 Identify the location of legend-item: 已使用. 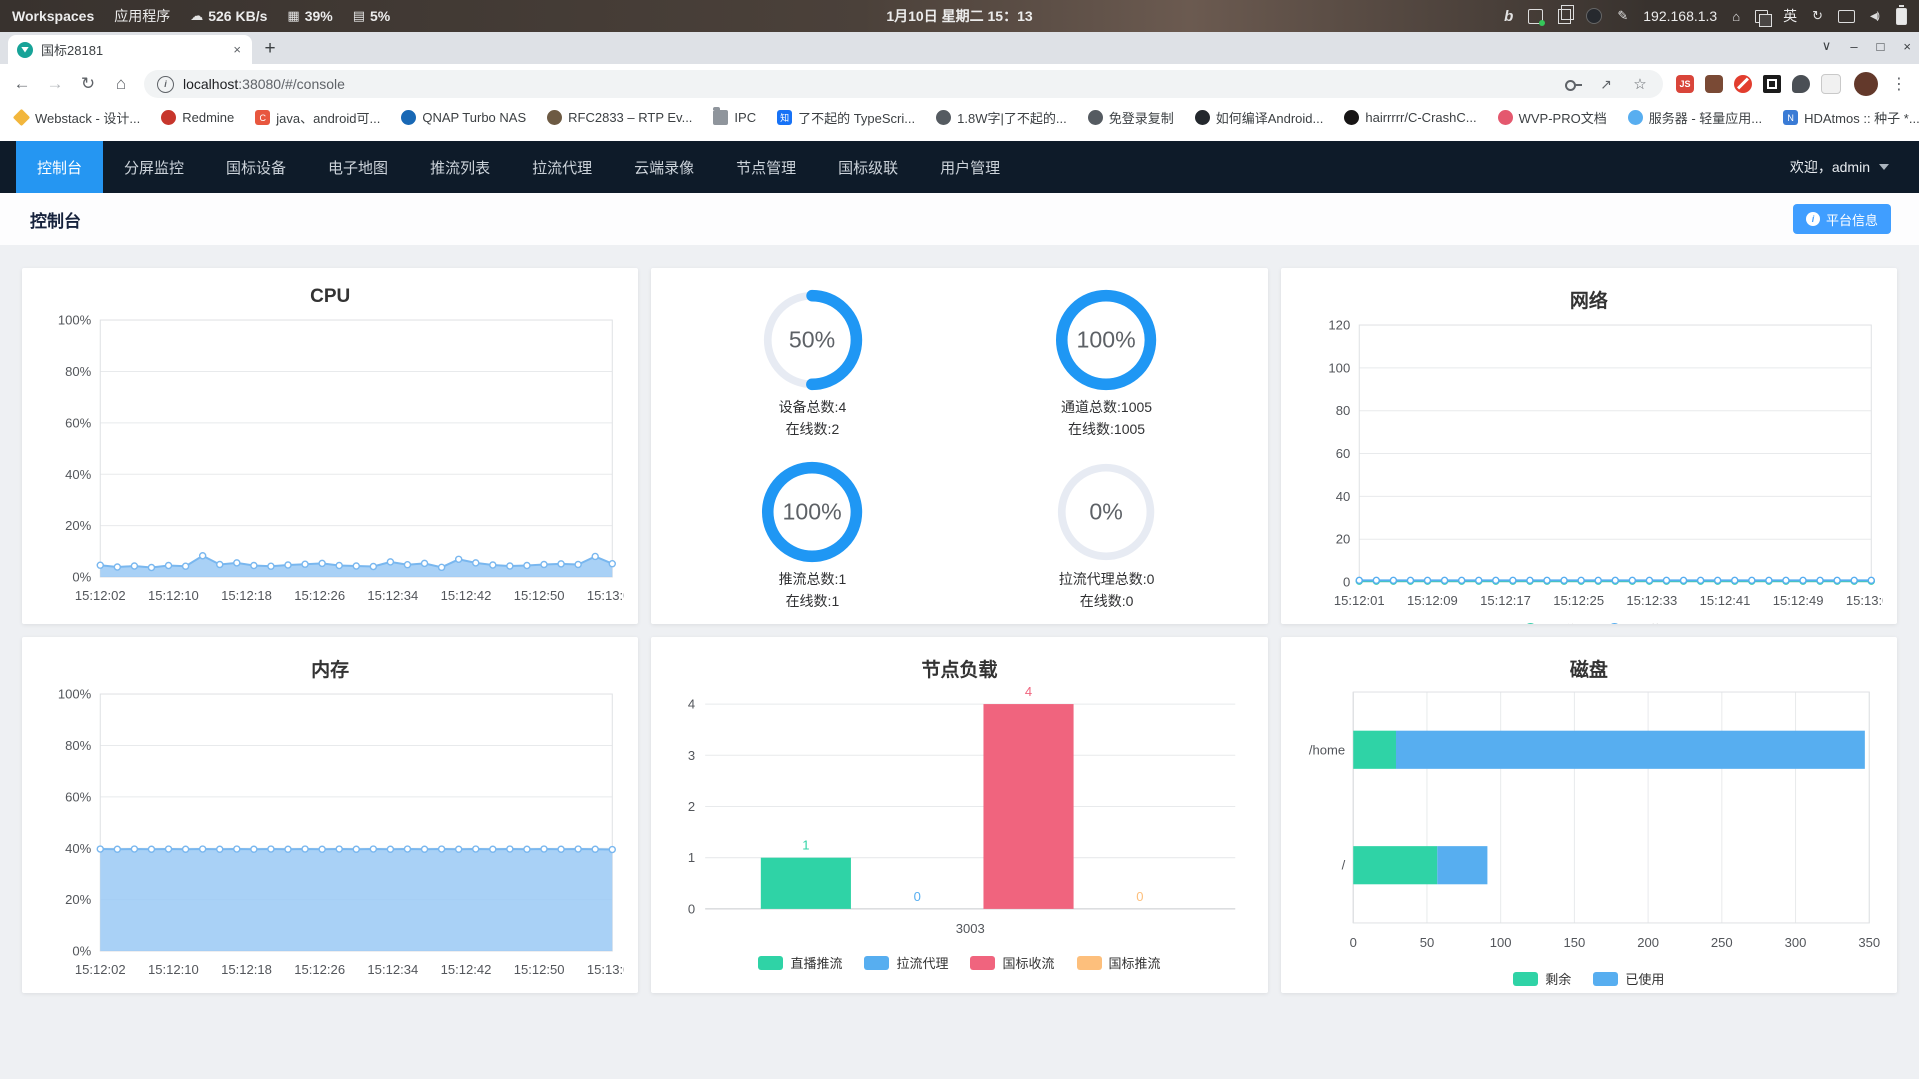
(1628, 978).